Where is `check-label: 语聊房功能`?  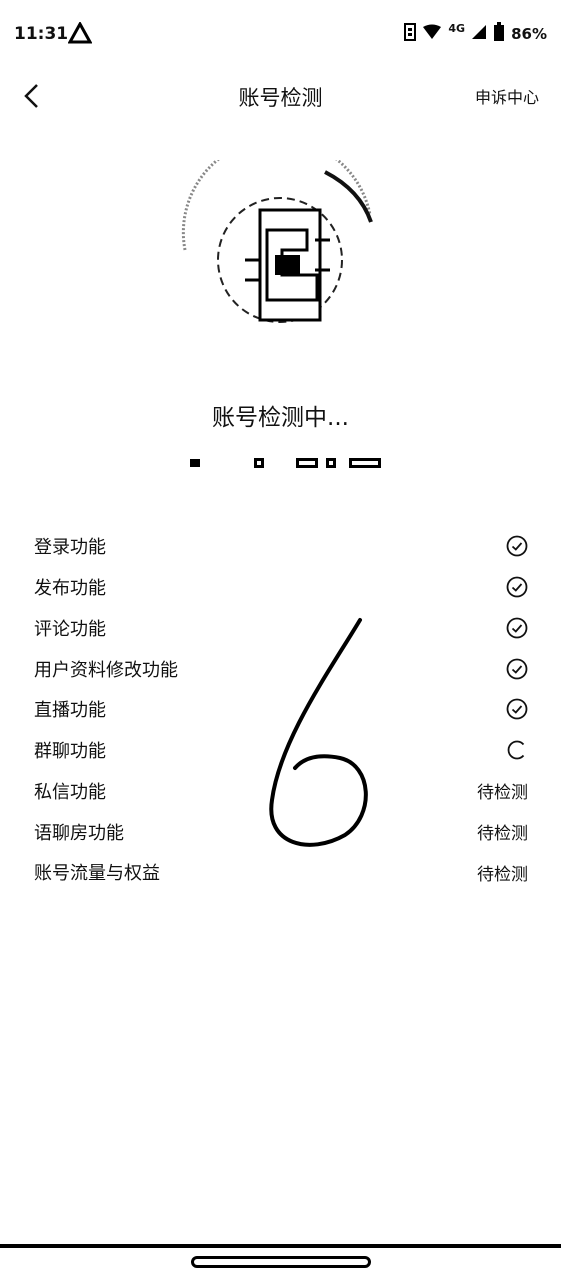
check-label: 语聊房功能 is located at coordinates (79, 833).